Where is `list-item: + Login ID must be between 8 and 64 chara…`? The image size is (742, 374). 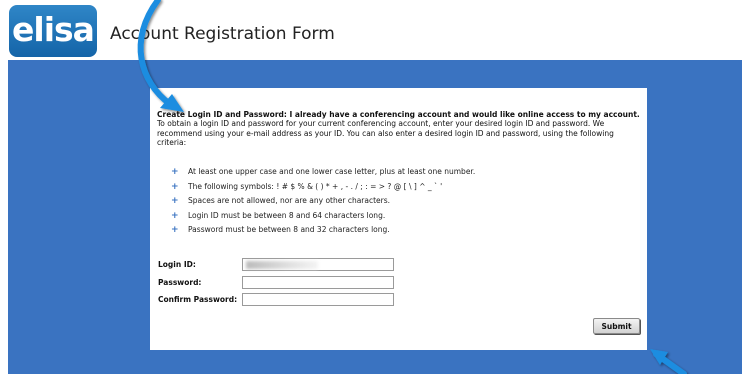
list-item: + Login ID must be between 8 and 64 chara… is located at coordinates (406, 216).